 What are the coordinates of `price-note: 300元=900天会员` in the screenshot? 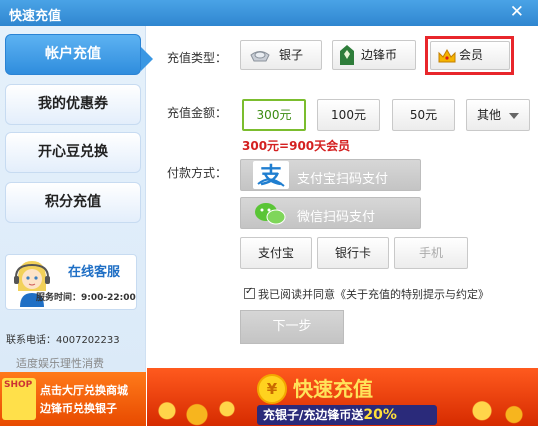 It's located at (296, 146).